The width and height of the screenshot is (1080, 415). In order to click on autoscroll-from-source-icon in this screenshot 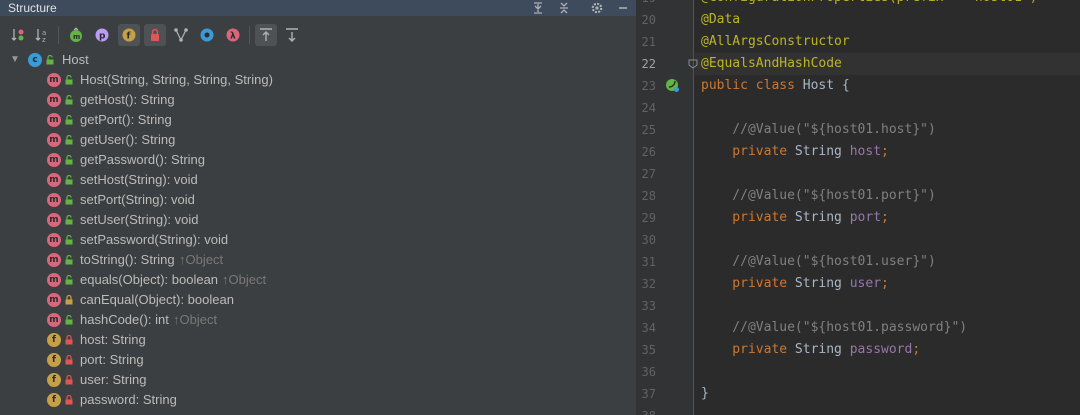, I will do `click(292, 35)`.